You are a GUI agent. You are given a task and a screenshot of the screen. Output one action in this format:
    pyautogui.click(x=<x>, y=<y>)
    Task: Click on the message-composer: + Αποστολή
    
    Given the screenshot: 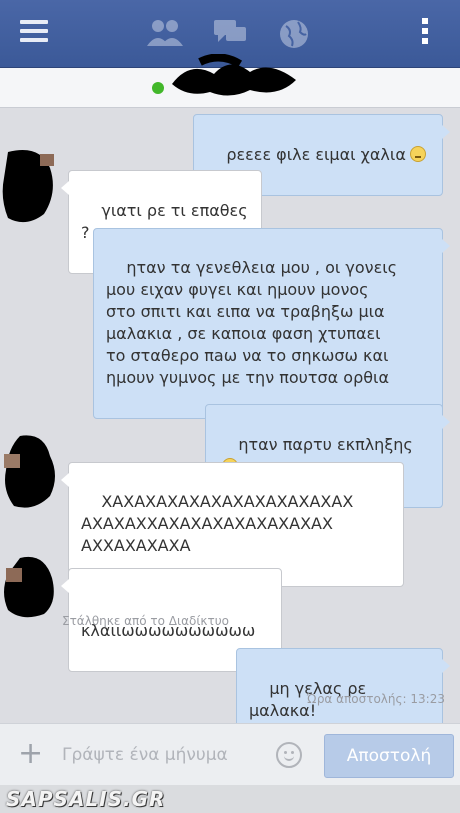 What is the action you would take?
    pyautogui.click(x=230, y=754)
    